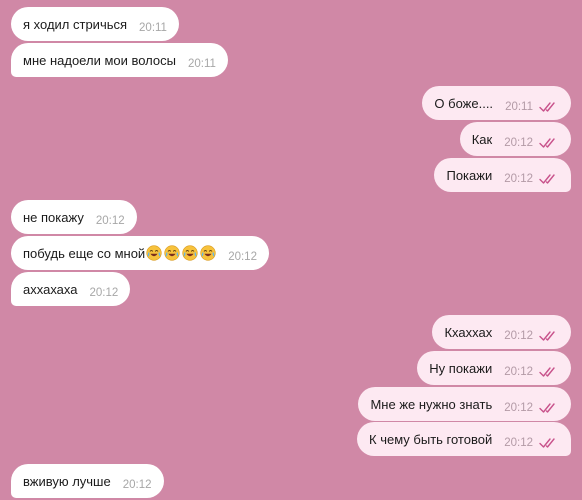  What do you see at coordinates (501, 332) in the screenshot?
I see `message-bubble-outgoing: Кхаххах 20:12` at bounding box center [501, 332].